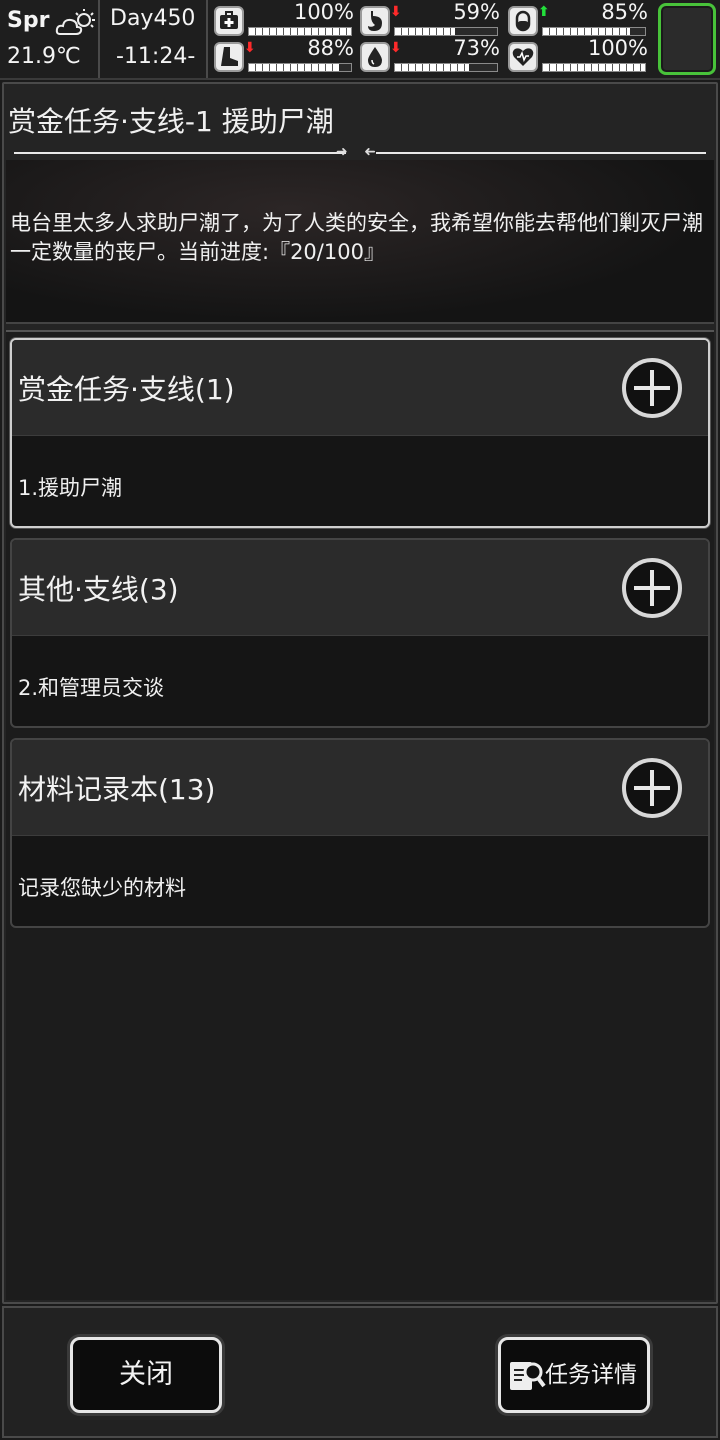  What do you see at coordinates (476, 48) in the screenshot?
I see `stat-value: 73%` at bounding box center [476, 48].